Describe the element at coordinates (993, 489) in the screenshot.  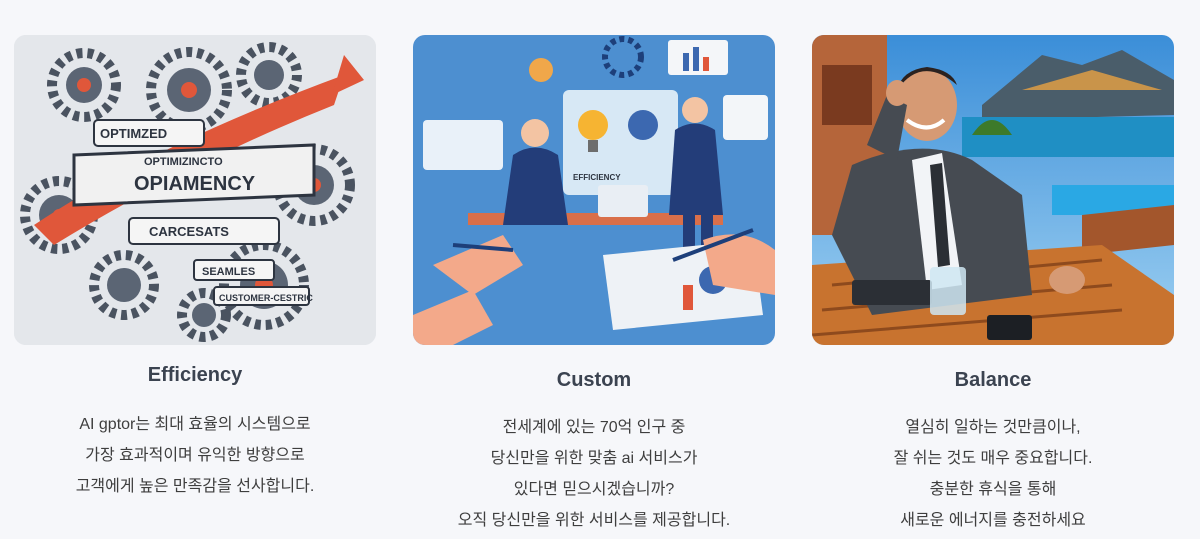
I see `description-line: 충분한 휴식을 통해` at that location.